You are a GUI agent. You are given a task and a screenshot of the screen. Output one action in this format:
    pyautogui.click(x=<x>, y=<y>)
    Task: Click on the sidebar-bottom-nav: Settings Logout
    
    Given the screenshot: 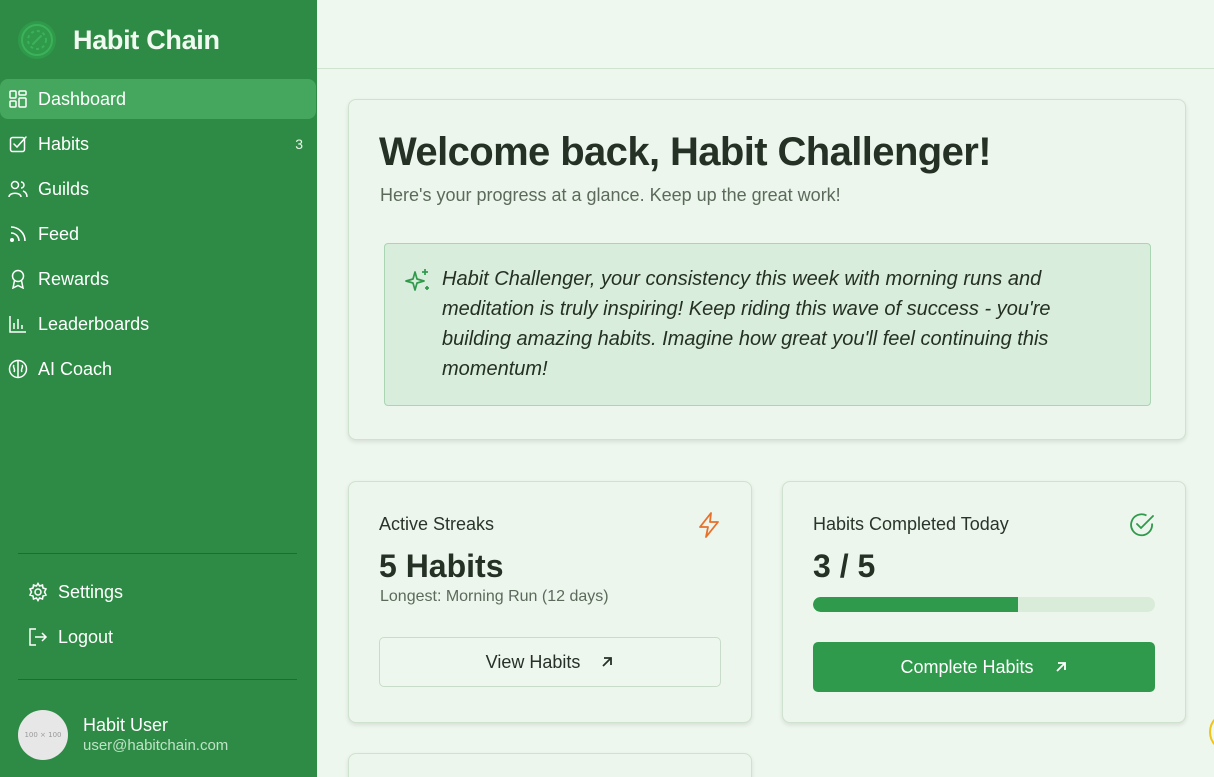 What is the action you would take?
    pyautogui.click(x=158, y=617)
    